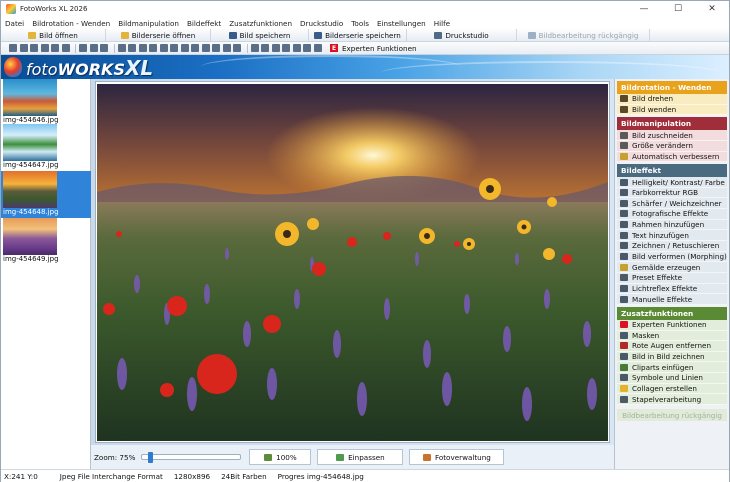  What do you see at coordinates (13, 48) in the screenshot?
I see `rotate-left-icon` at bounding box center [13, 48].